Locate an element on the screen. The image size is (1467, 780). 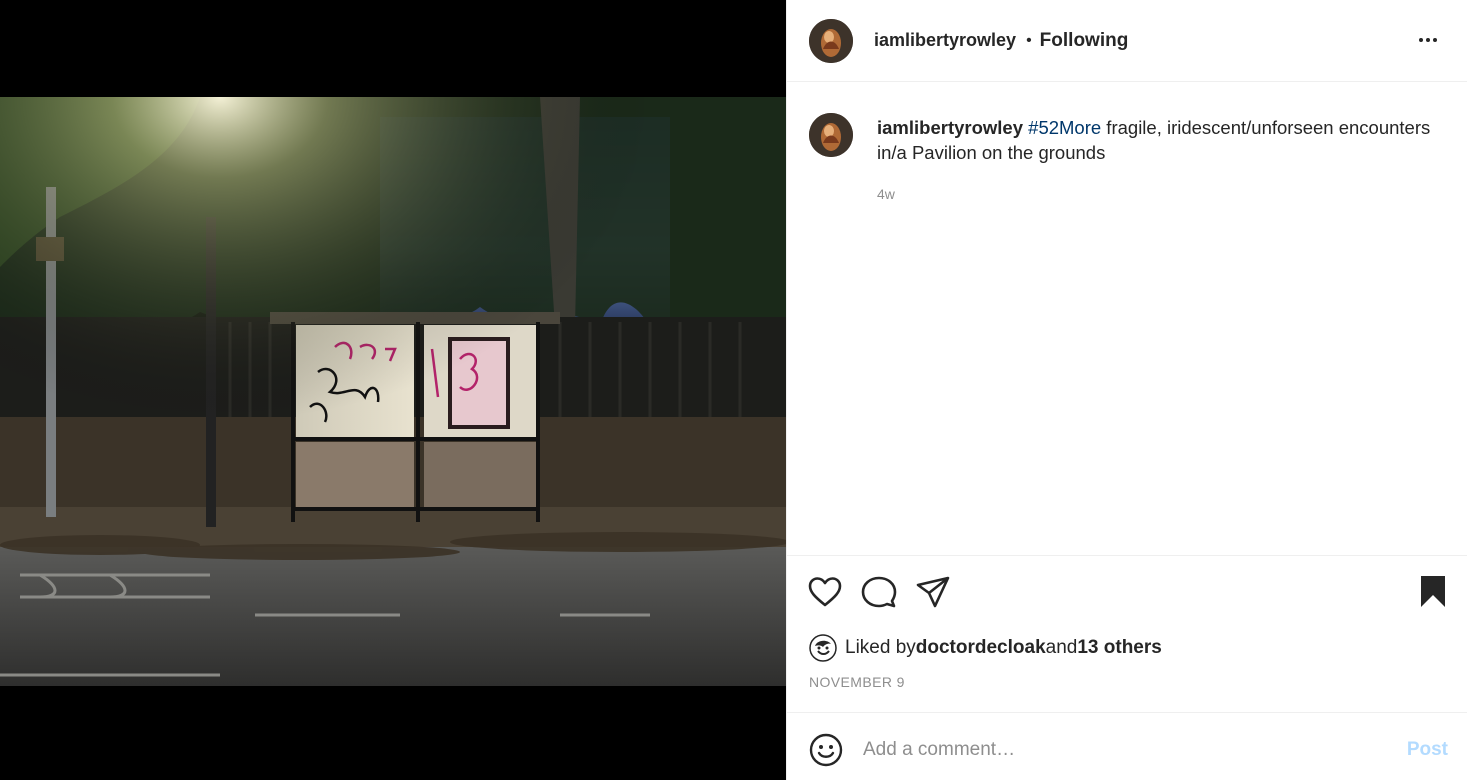
avatar is located at coordinates (831, 40).